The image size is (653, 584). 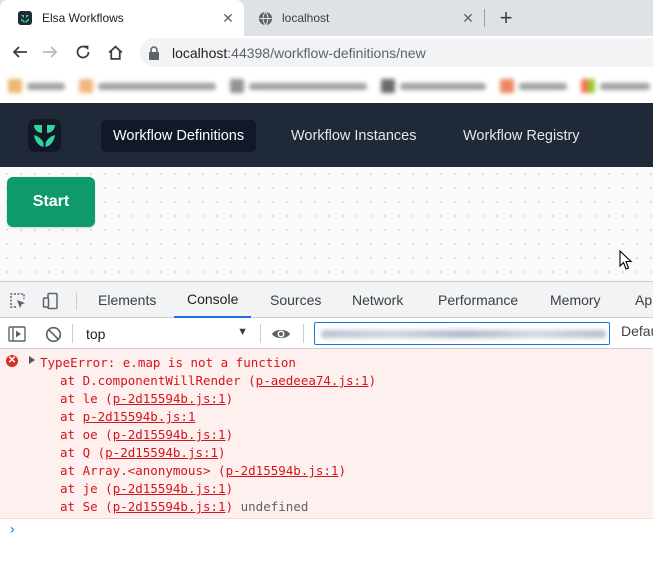 I want to click on source-link: p-aedeea74.js:1, so click(x=312, y=380).